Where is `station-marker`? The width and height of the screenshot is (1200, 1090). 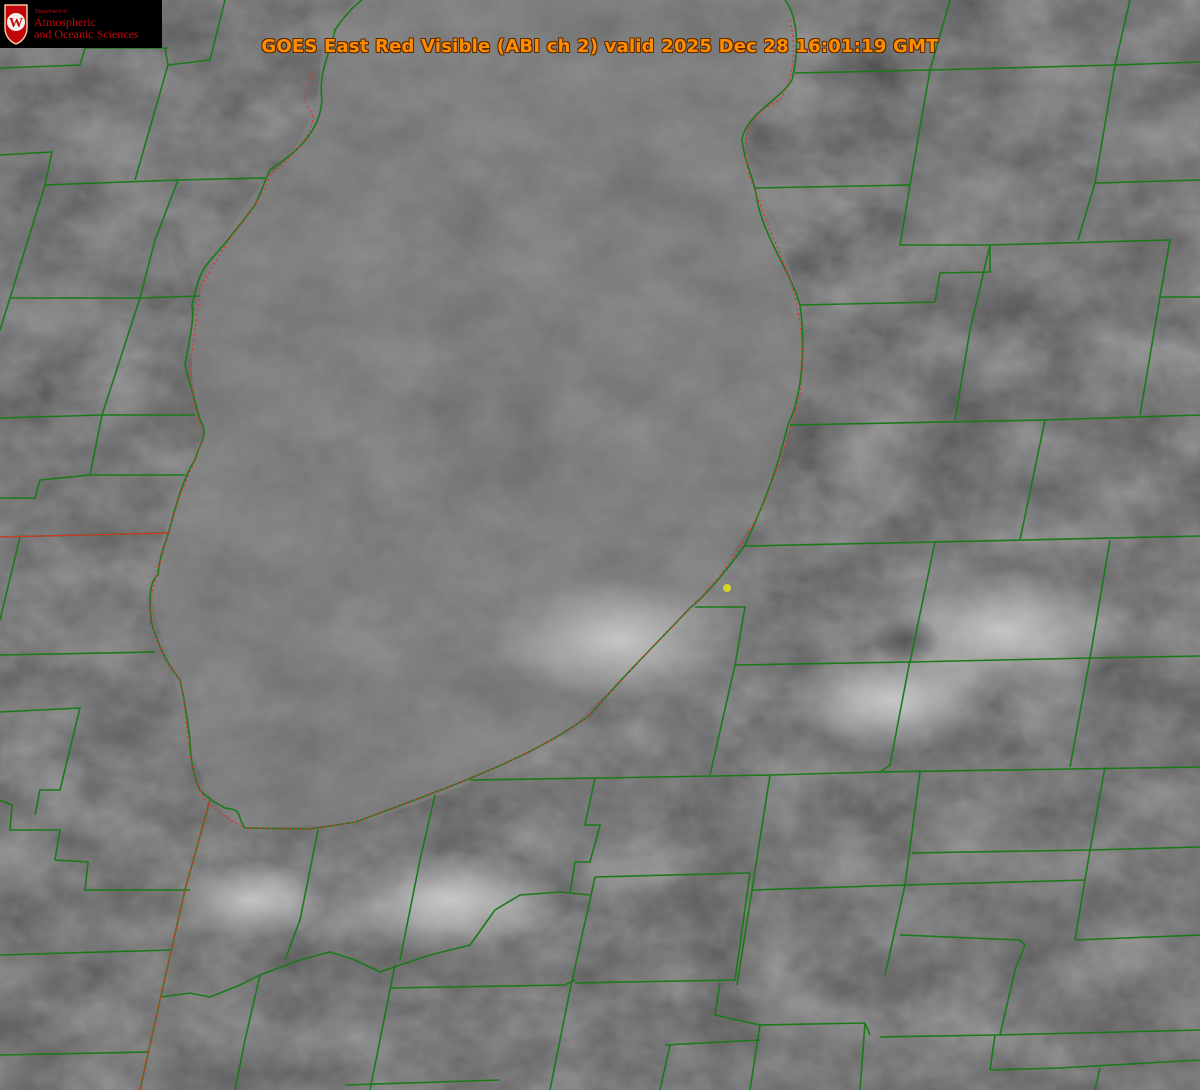 station-marker is located at coordinates (727, 588).